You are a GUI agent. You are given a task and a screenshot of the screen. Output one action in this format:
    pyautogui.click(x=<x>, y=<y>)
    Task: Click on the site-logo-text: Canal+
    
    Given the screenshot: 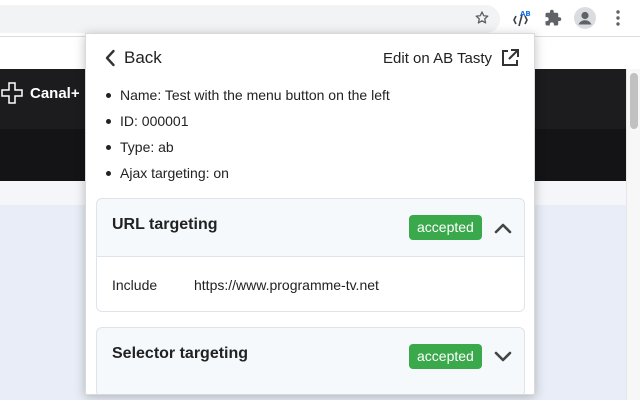 What is the action you would take?
    pyautogui.click(x=55, y=93)
    